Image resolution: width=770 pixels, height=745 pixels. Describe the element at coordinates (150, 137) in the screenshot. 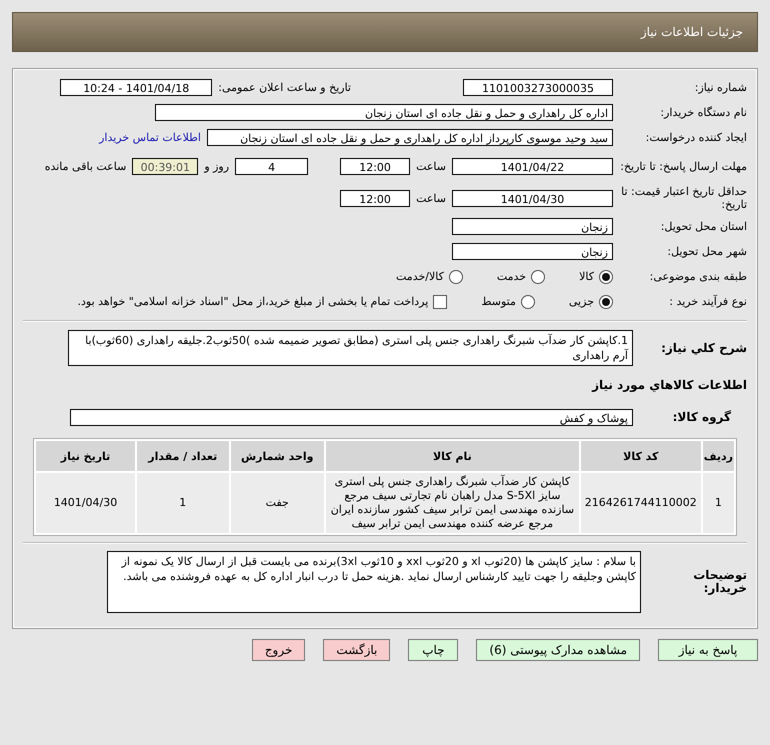

I see `buyer-contact-link: اطلاعات تماس خریدار` at that location.